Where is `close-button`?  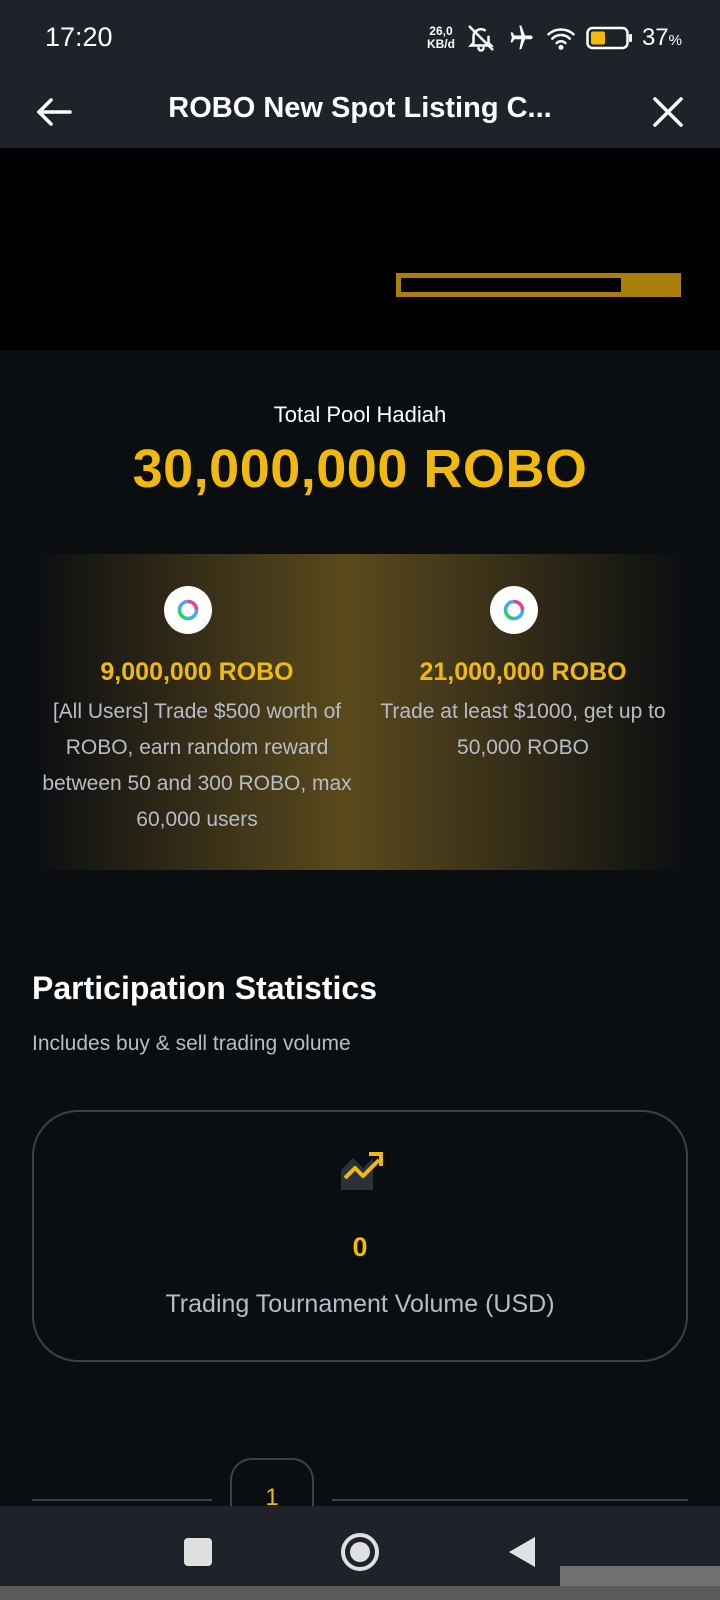 close-button is located at coordinates (668, 112).